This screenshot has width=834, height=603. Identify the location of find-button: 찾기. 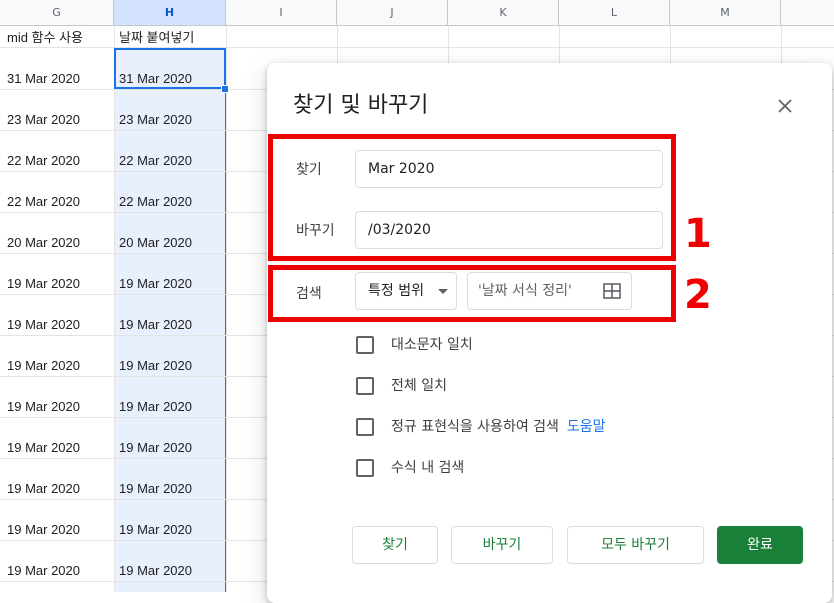
(395, 545).